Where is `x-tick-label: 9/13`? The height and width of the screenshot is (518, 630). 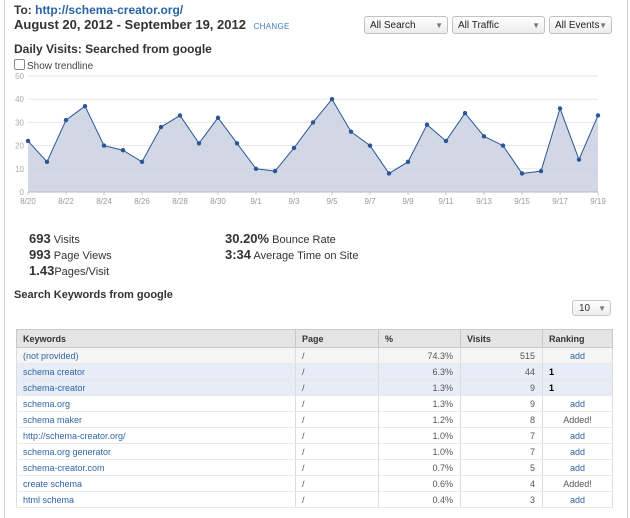
x-tick-label: 9/13 is located at coordinates (484, 201).